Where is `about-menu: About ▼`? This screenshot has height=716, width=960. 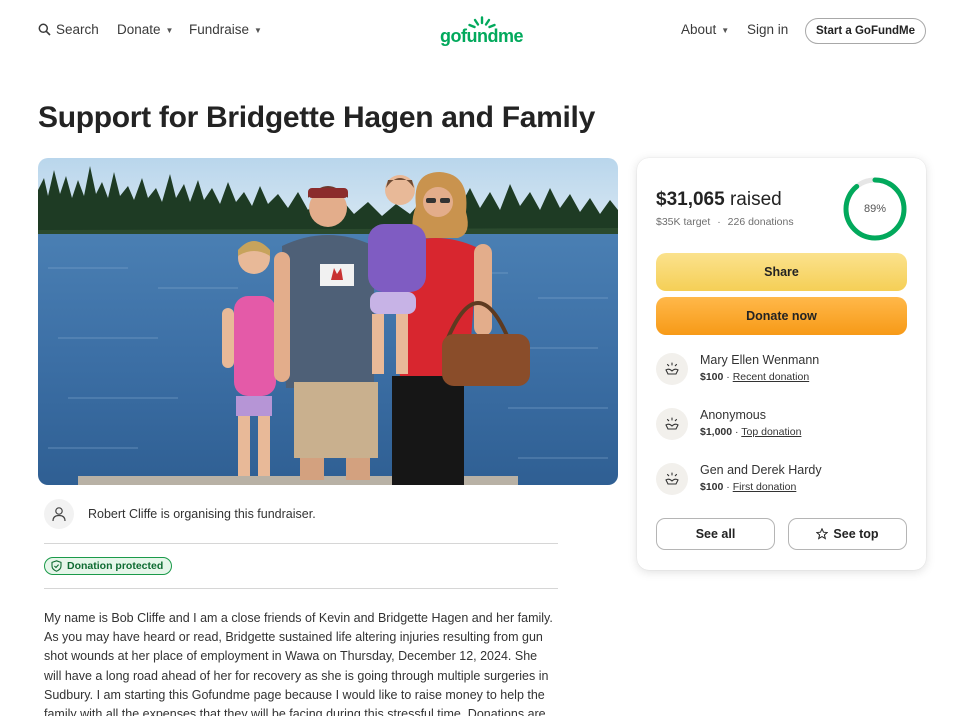 about-menu: About ▼ is located at coordinates (705, 29).